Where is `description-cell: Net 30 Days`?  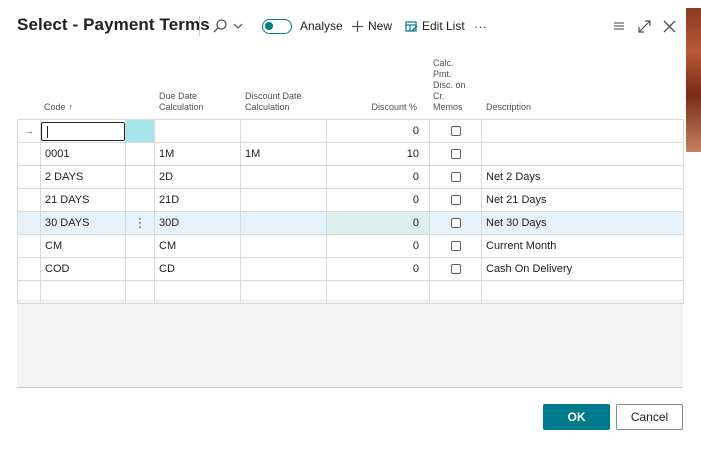
description-cell: Net 30 Days is located at coordinates (582, 223).